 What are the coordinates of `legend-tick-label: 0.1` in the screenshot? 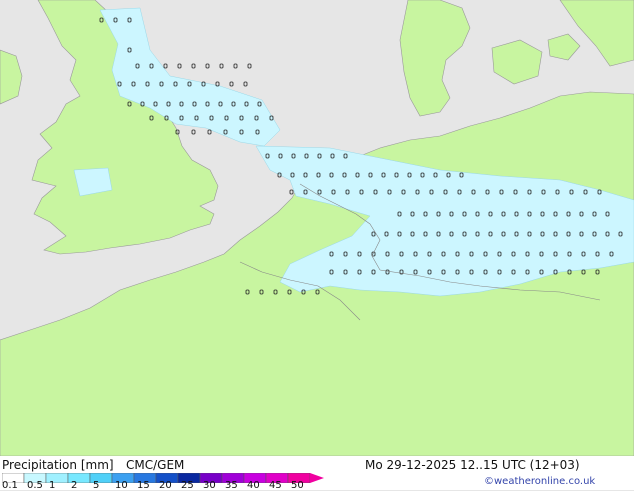 It's located at (10, 485).